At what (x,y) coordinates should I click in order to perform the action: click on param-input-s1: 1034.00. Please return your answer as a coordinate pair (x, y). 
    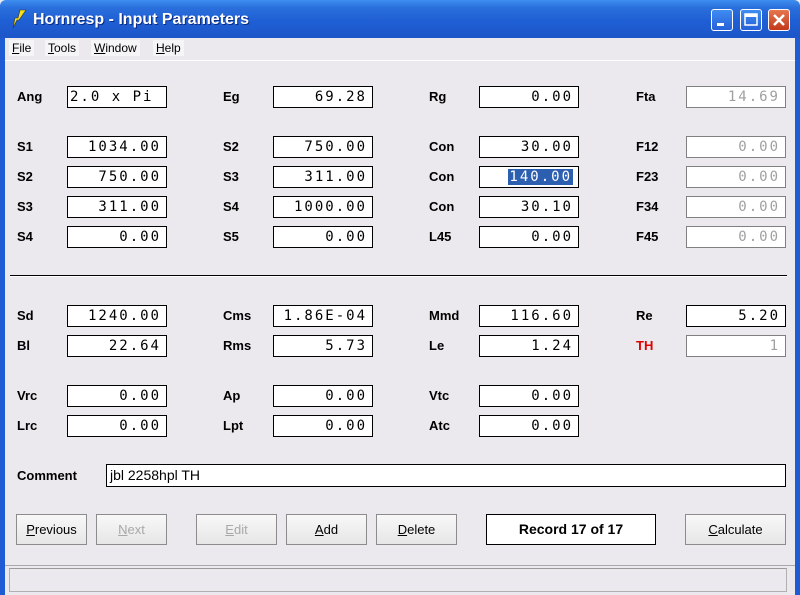
    Looking at the image, I should click on (117, 147).